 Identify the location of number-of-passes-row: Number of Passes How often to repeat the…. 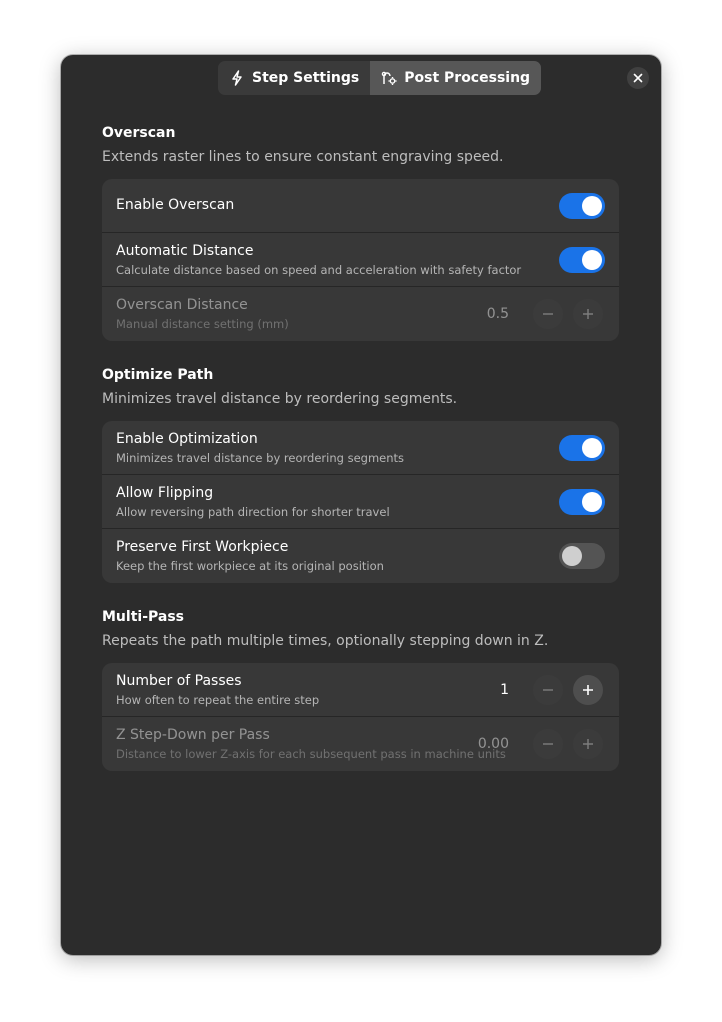
(360, 690).